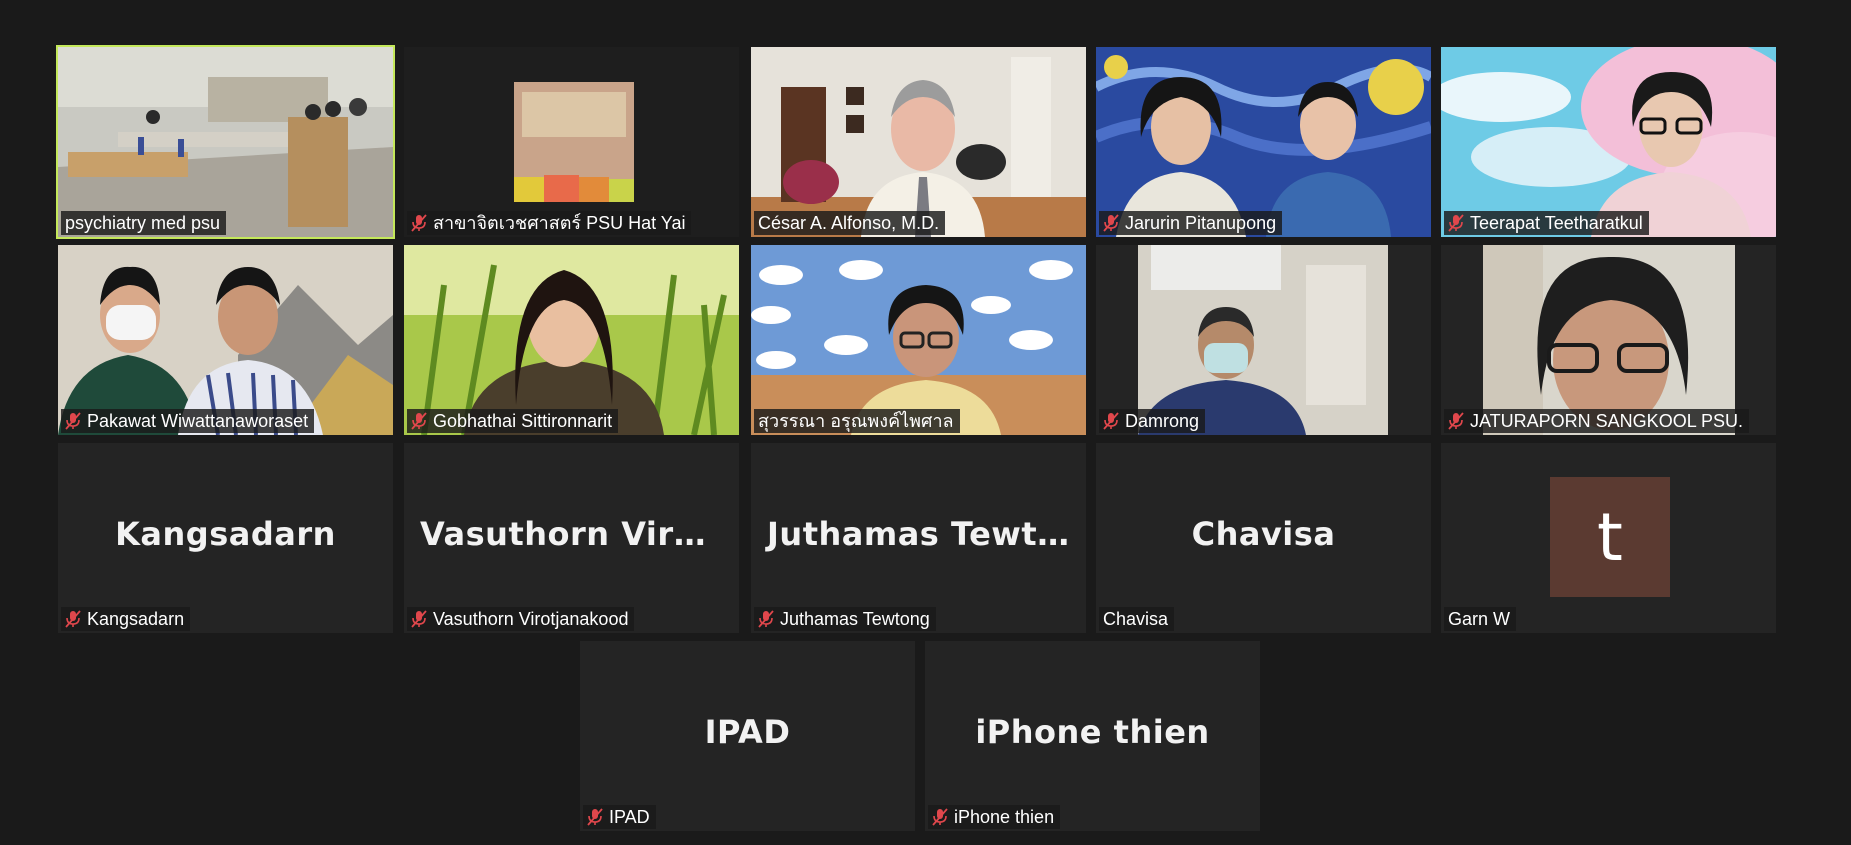  I want to click on participant-name-tag: Juthamas Tewtong, so click(845, 619).